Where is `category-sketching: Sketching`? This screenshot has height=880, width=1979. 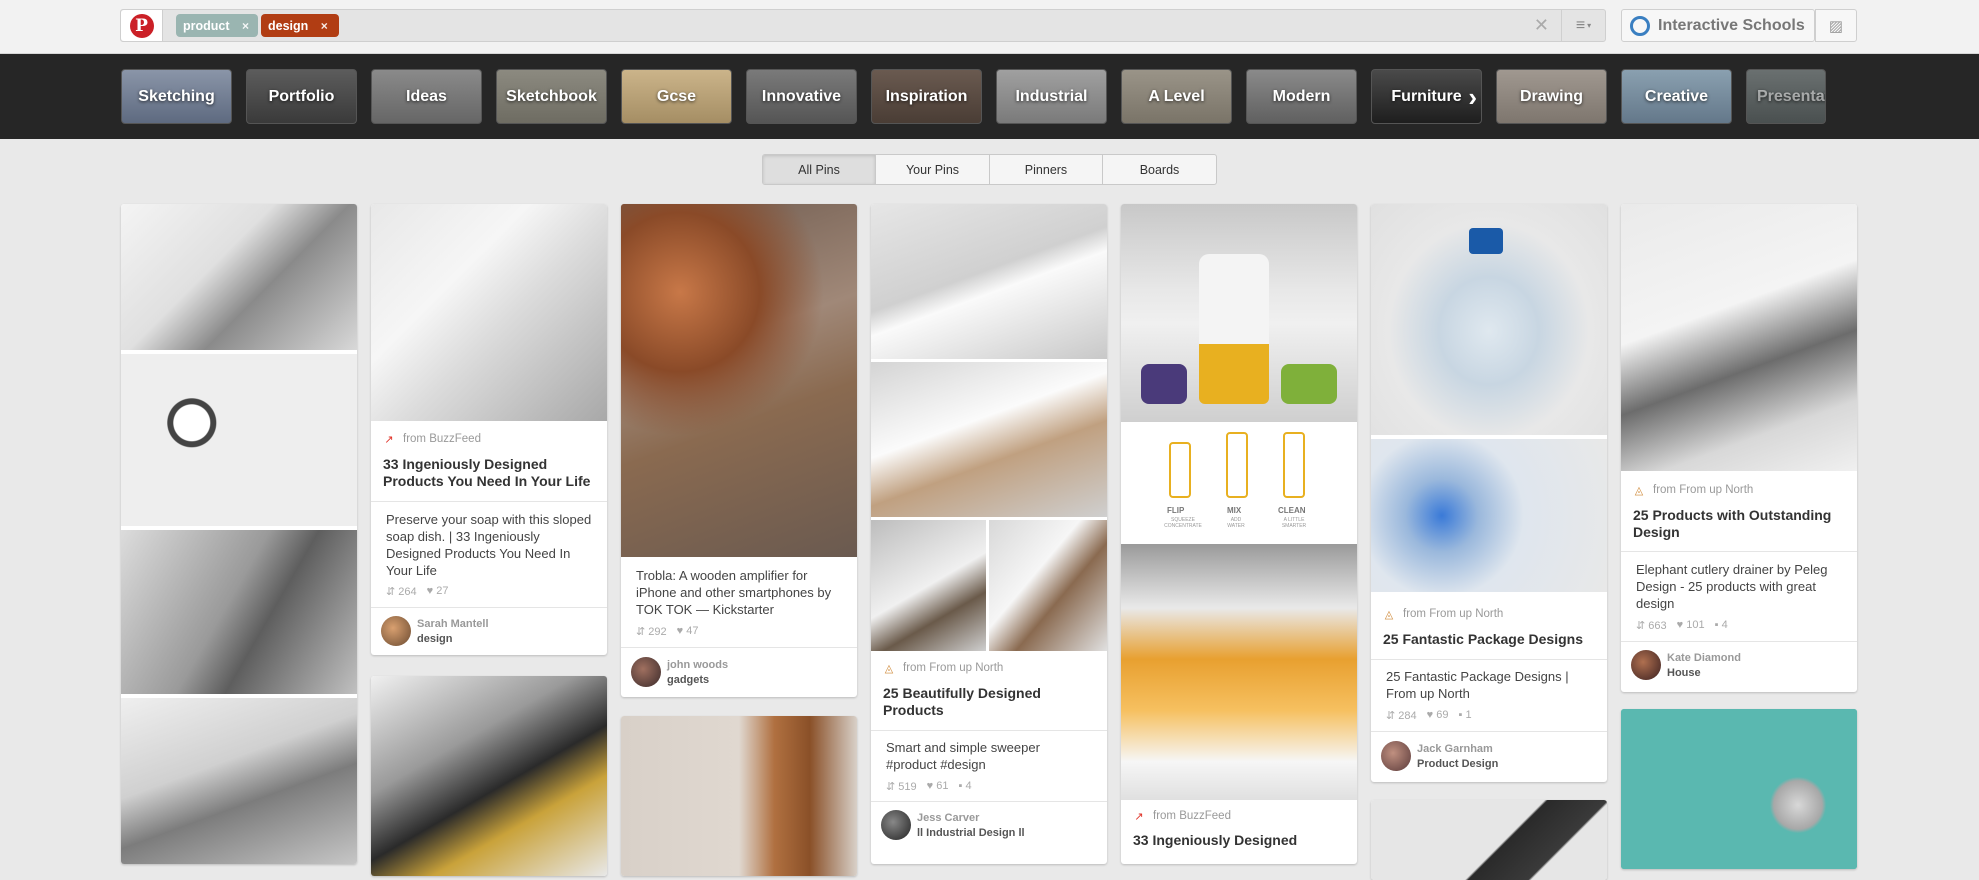
category-sketching: Sketching is located at coordinates (176, 96).